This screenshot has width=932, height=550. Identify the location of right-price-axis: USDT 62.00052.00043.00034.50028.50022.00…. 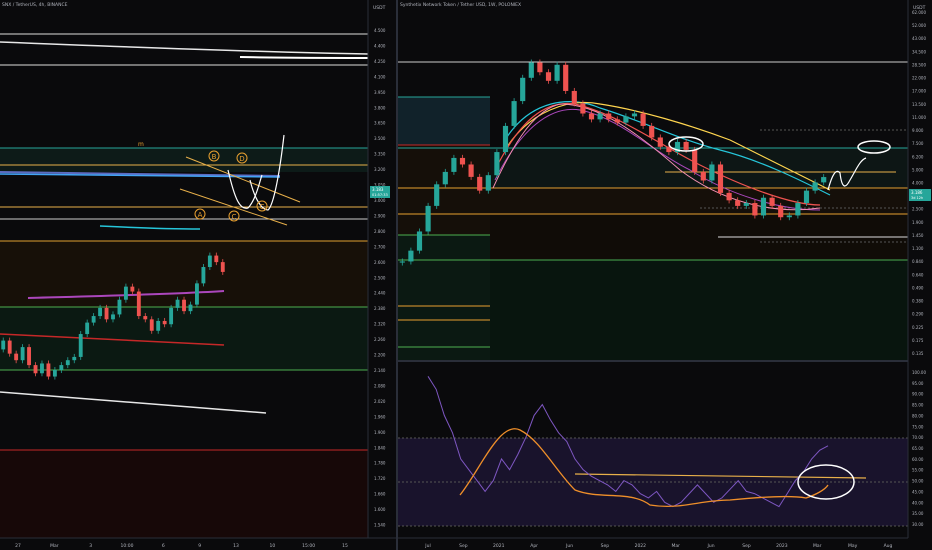
(919, 275).